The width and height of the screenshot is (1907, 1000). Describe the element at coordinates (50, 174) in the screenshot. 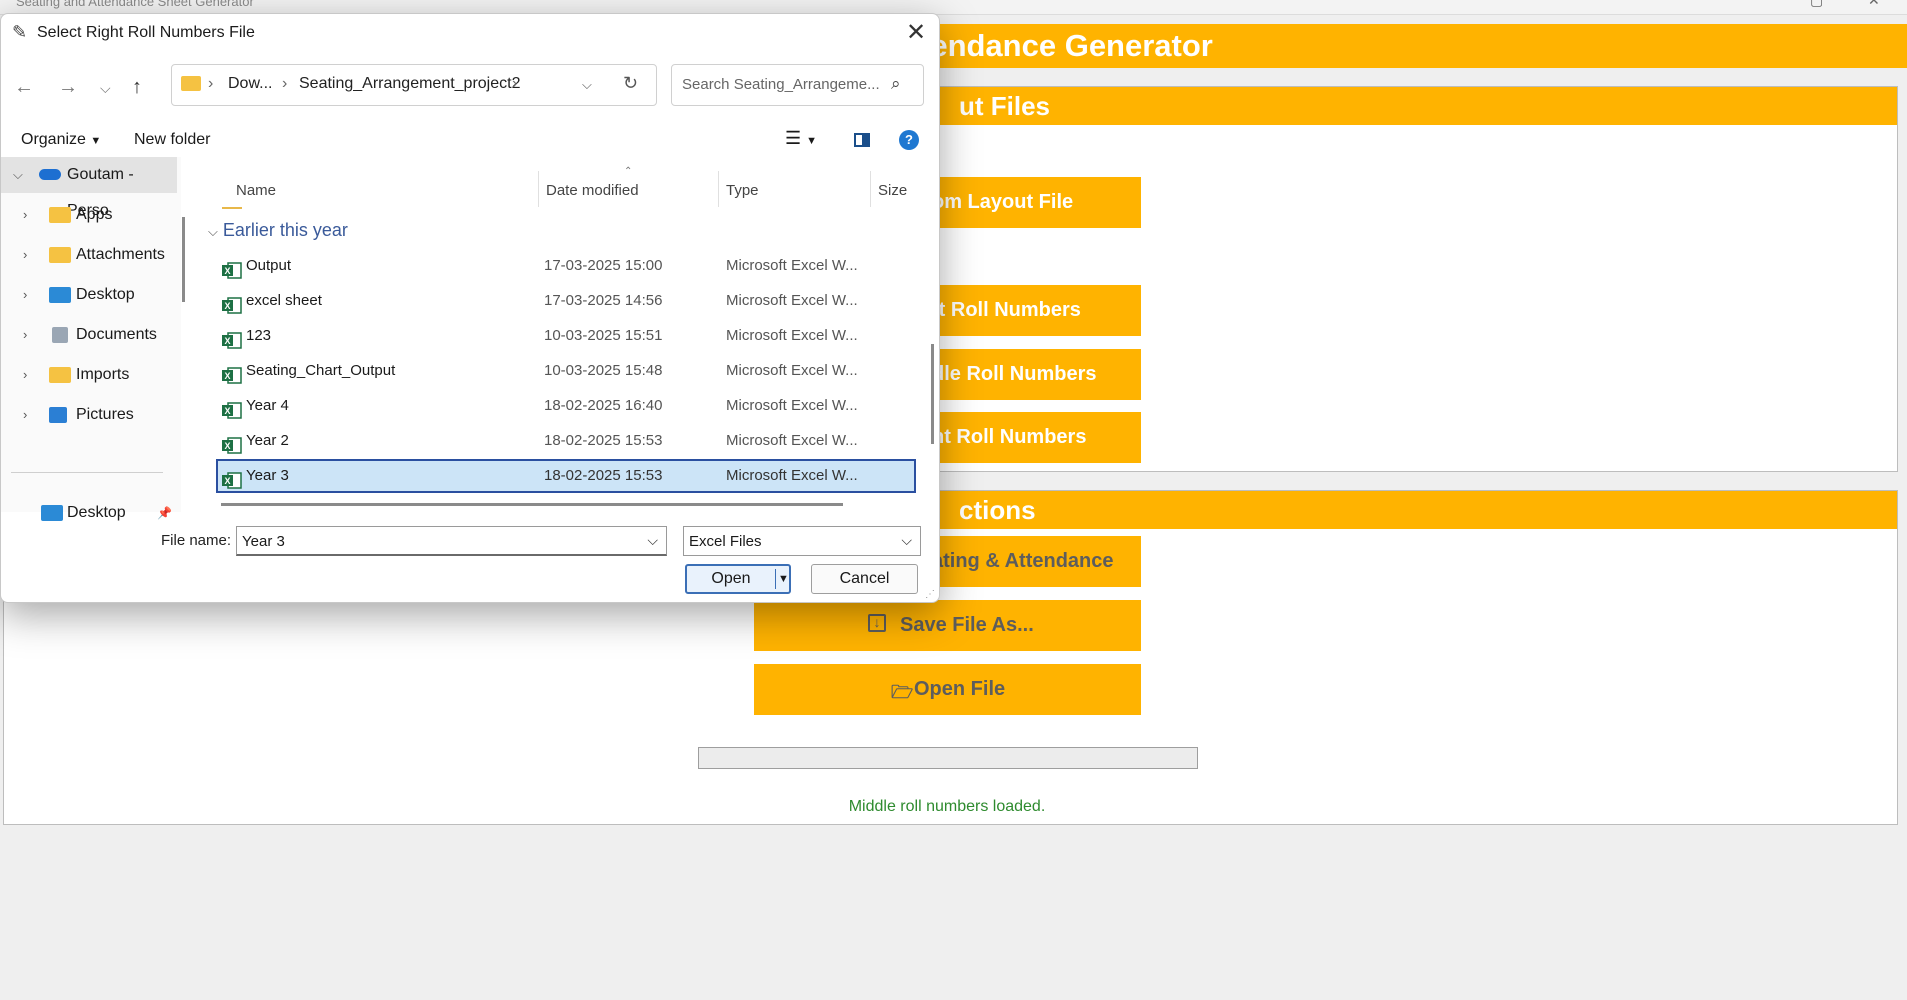

I see `cloud-icon` at that location.